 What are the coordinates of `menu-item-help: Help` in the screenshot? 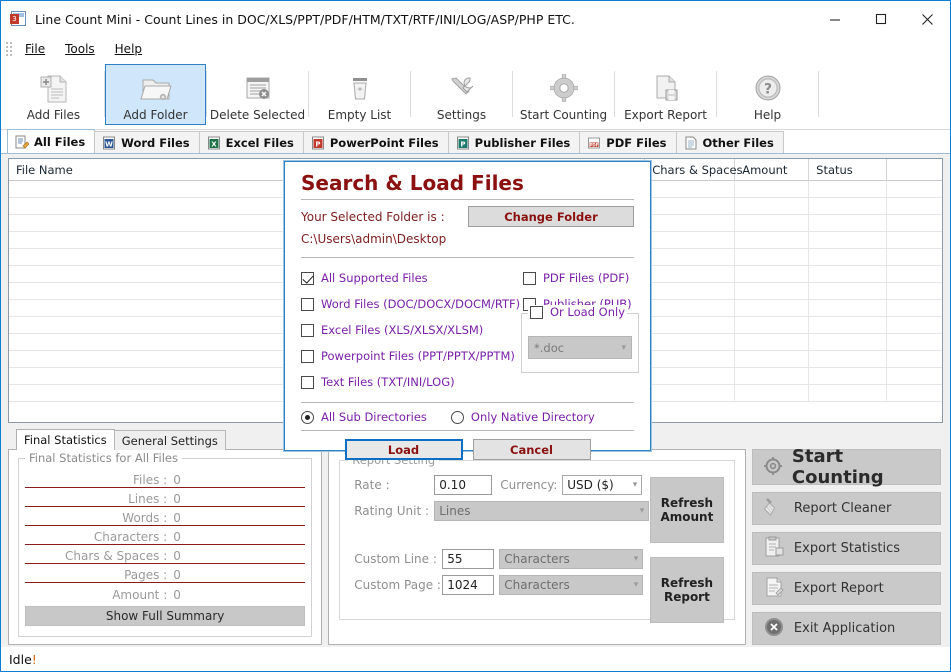 It's located at (128, 49).